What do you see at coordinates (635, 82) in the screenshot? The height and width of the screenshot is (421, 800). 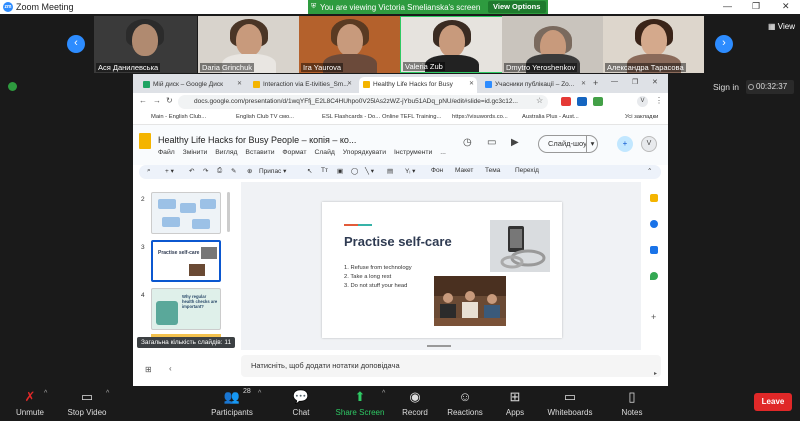 I see `window-restore-icon: ❐` at bounding box center [635, 82].